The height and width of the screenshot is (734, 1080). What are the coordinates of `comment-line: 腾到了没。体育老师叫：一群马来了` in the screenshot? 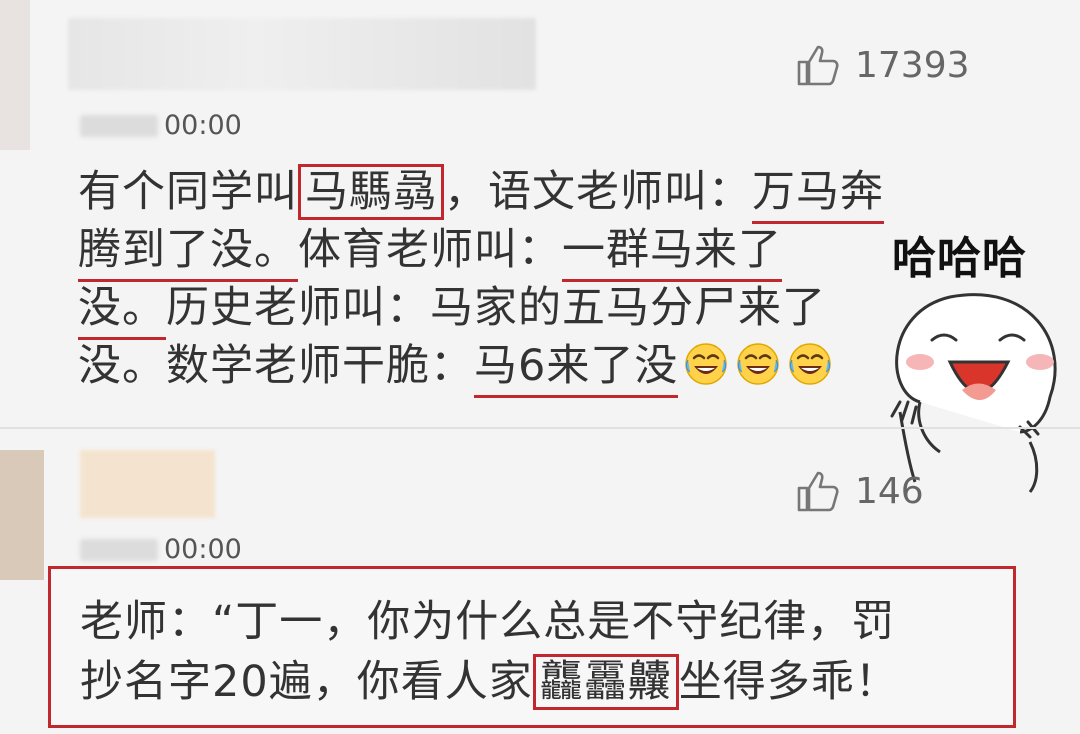 It's located at (481, 251).